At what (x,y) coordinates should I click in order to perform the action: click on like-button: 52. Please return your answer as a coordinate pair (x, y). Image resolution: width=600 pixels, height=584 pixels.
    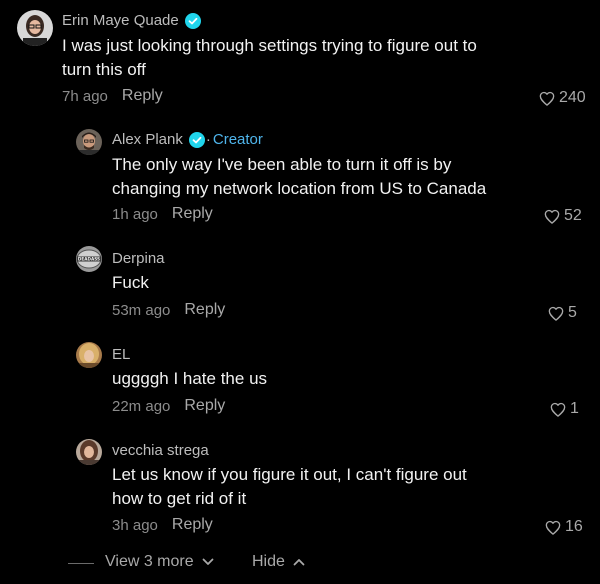
    Looking at the image, I should click on (563, 216).